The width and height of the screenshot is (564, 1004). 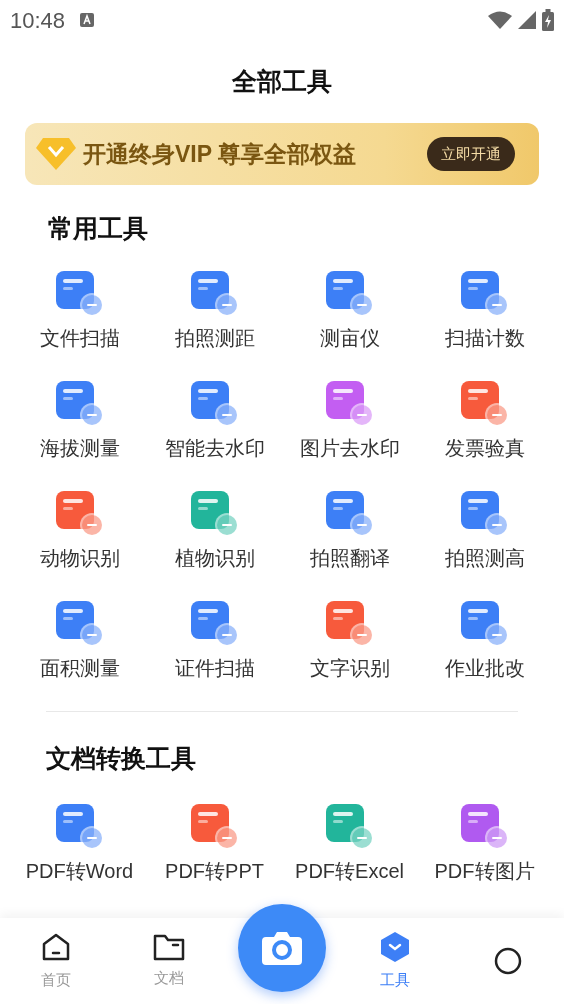 What do you see at coordinates (214, 668) in the screenshot?
I see `tool-label: 证件扫描` at bounding box center [214, 668].